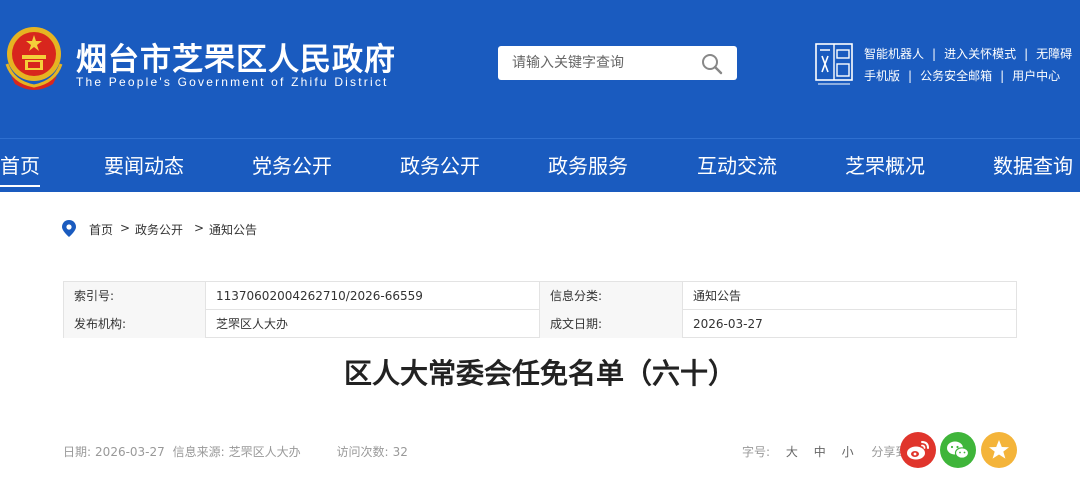 This screenshot has width=1080, height=489. I want to click on index-value: 11370602004262710/2026-66559, so click(373, 296).